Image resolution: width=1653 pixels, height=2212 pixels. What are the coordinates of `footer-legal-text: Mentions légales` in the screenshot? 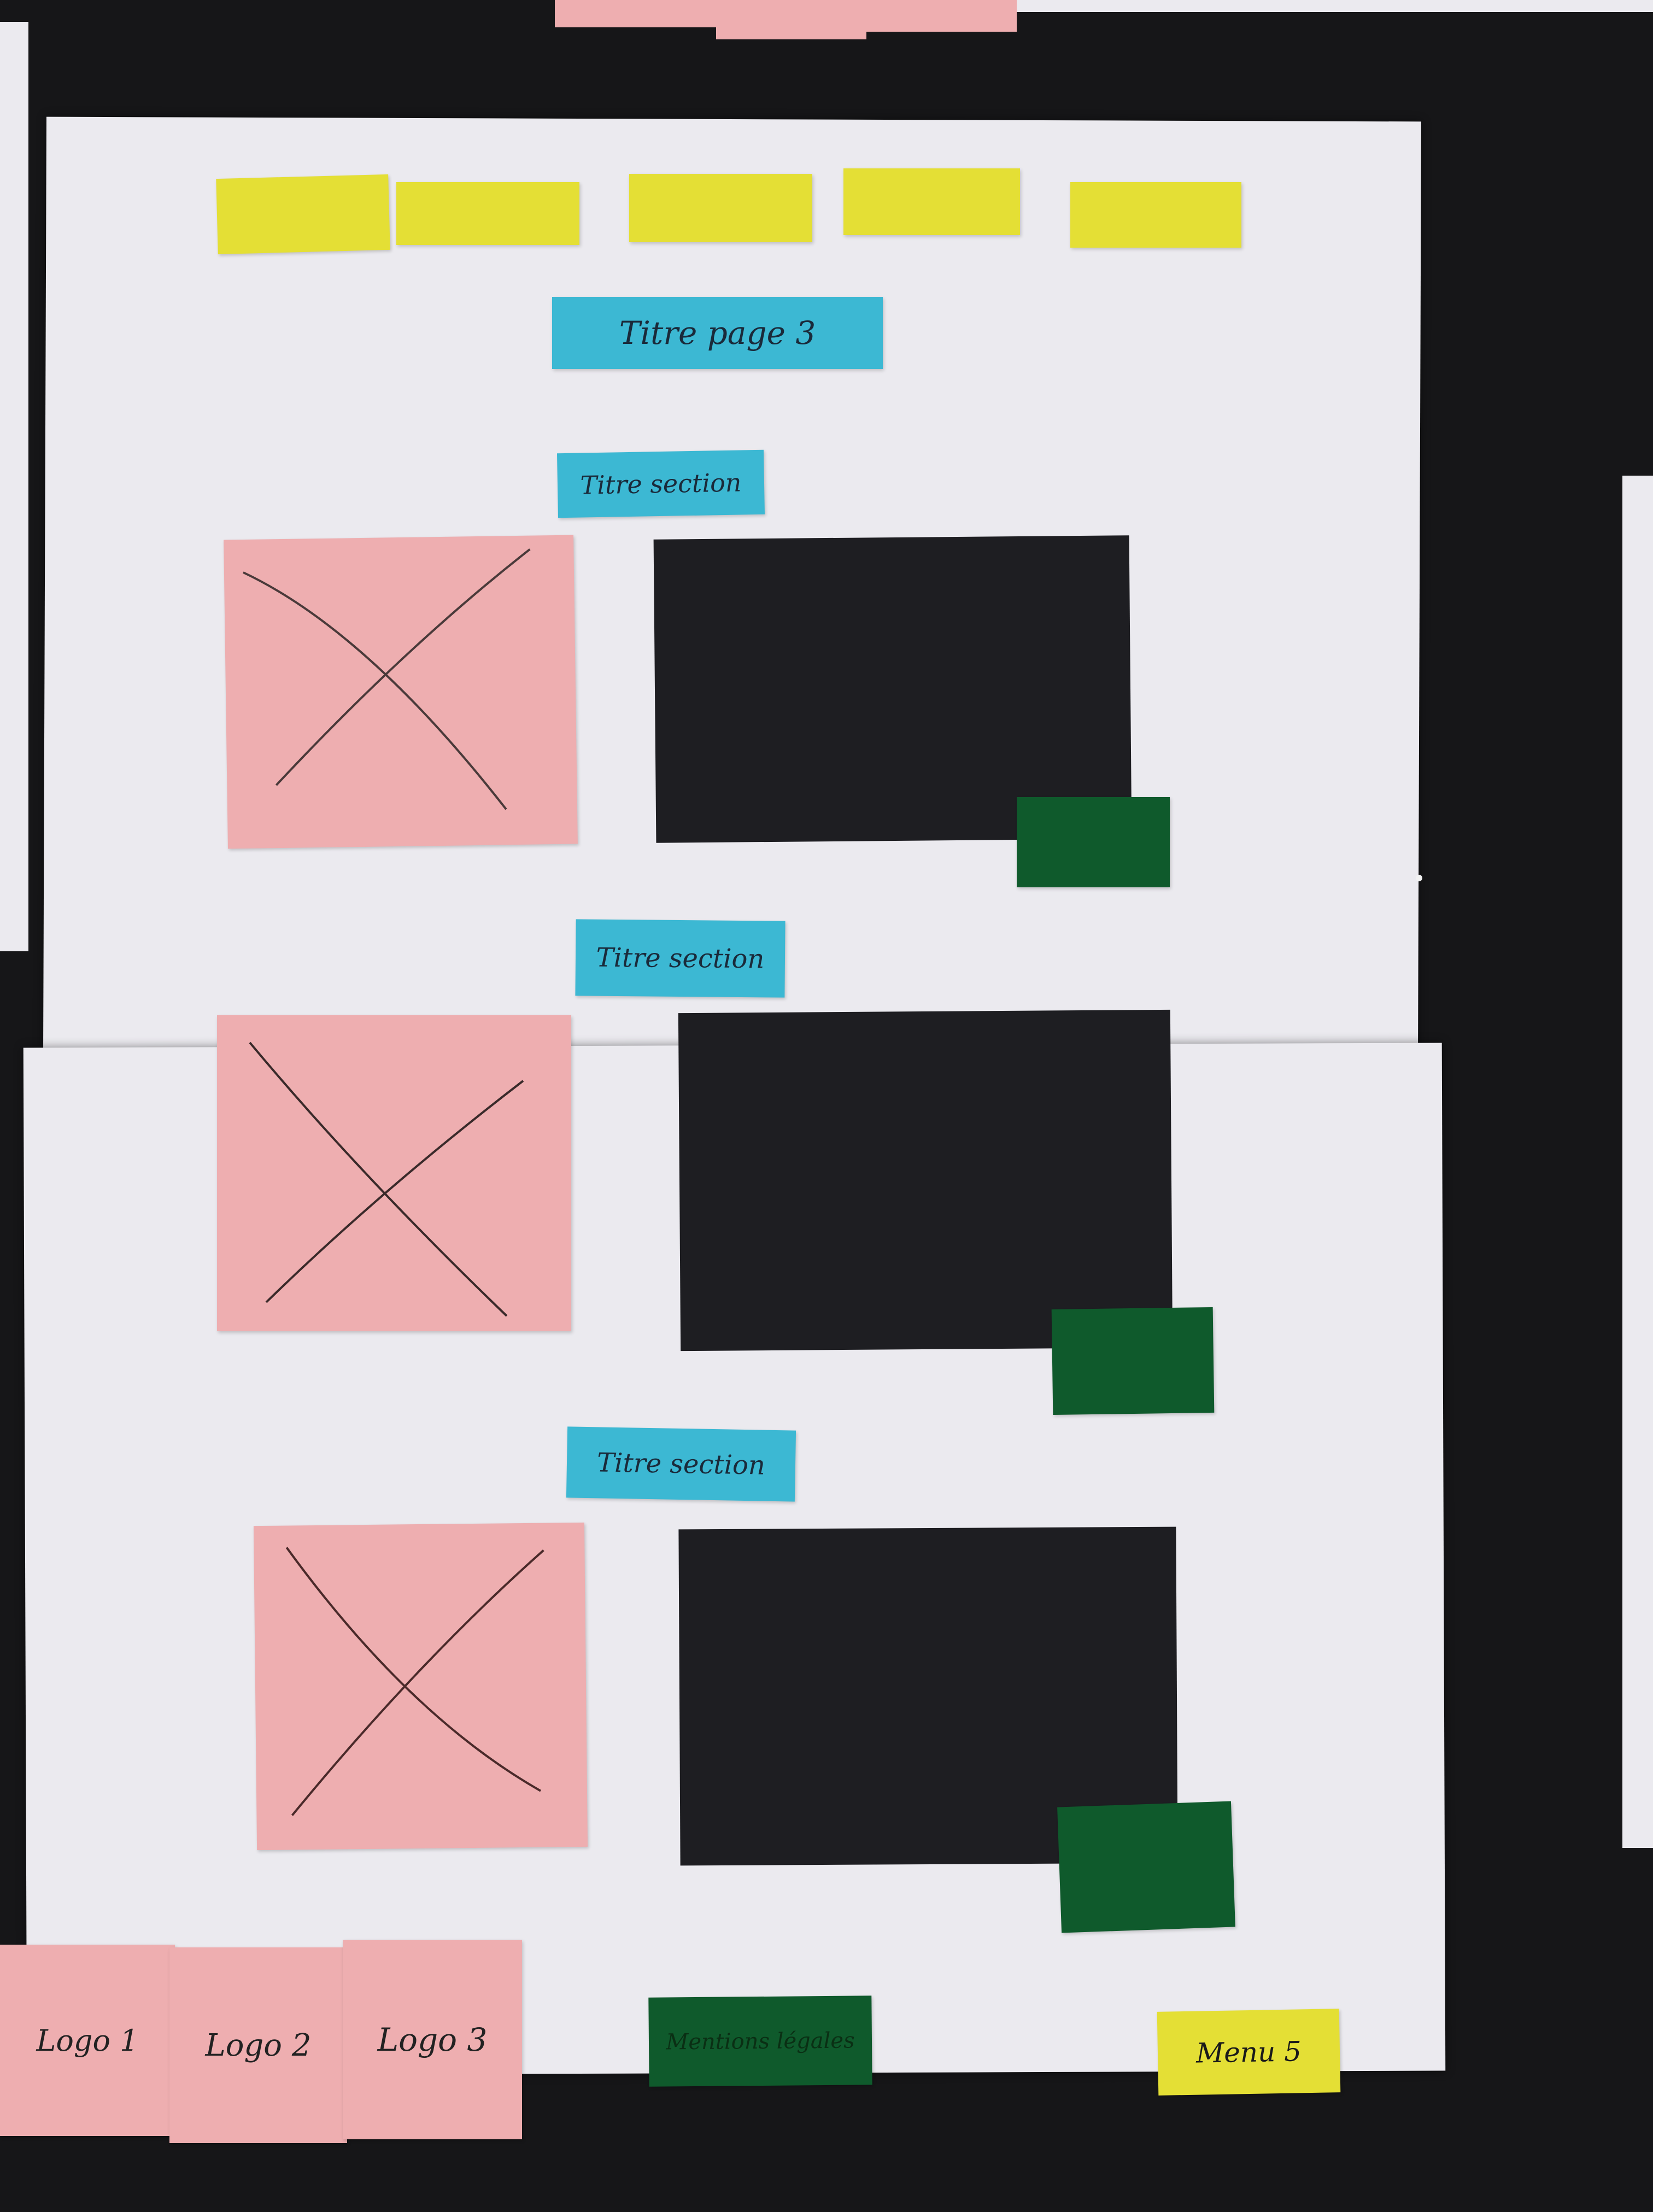 It's located at (760, 2041).